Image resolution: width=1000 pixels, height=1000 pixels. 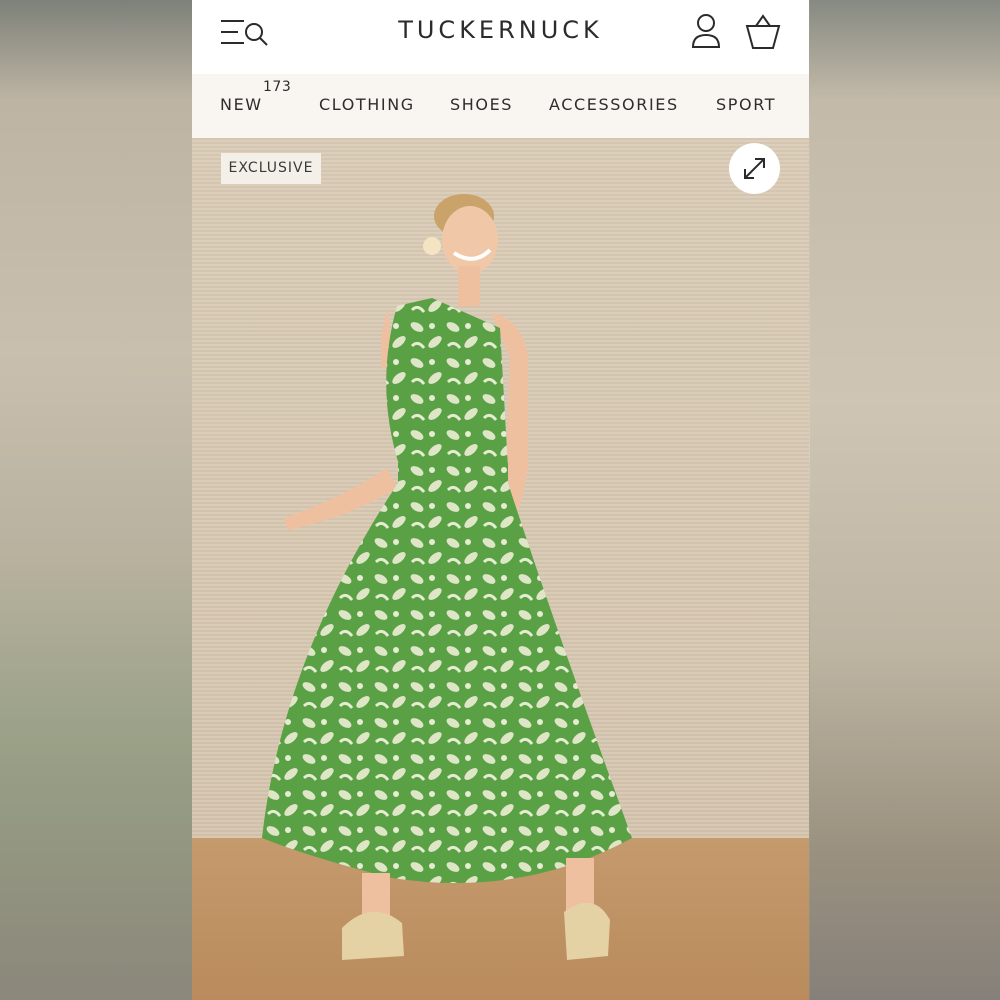 I want to click on new-count-badge: 173, so click(x=277, y=87).